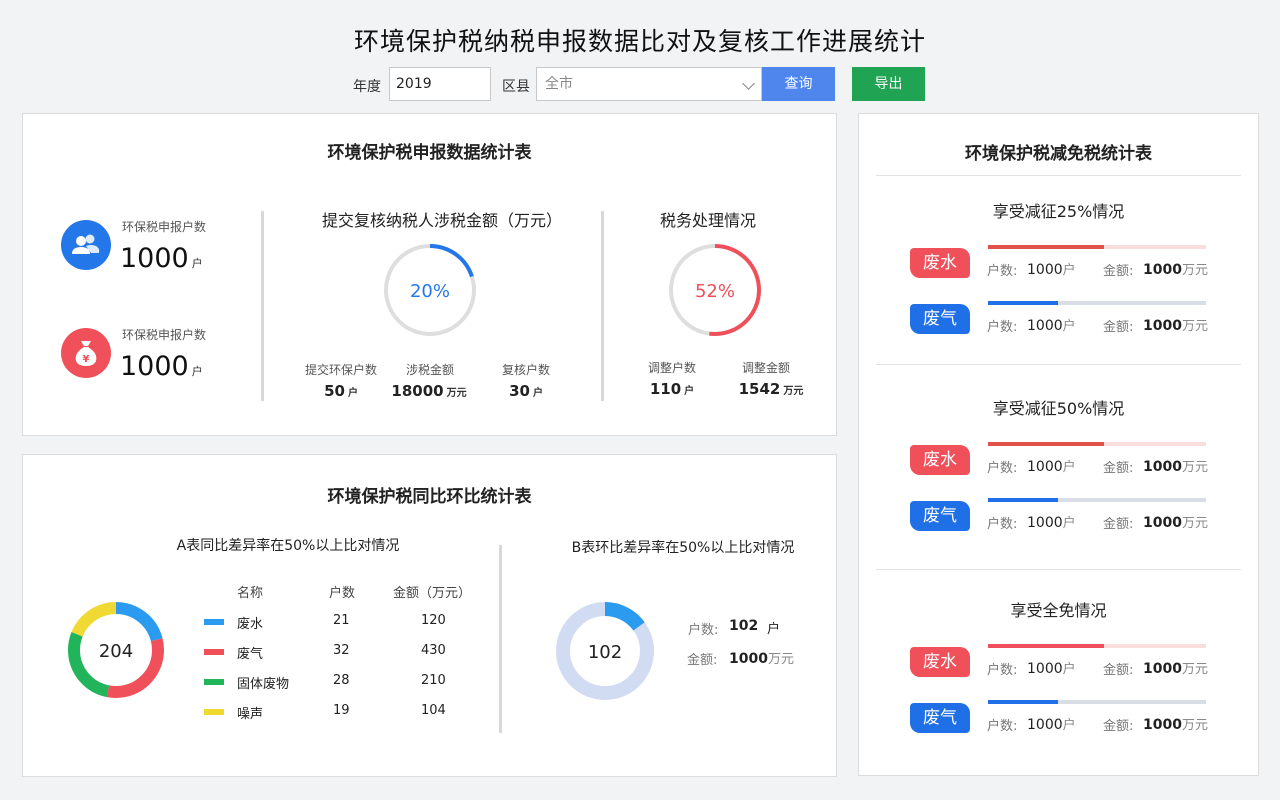 The width and height of the screenshot is (1280, 800). What do you see at coordinates (433, 680) in the screenshot?
I see `legend-amount: 210` at bounding box center [433, 680].